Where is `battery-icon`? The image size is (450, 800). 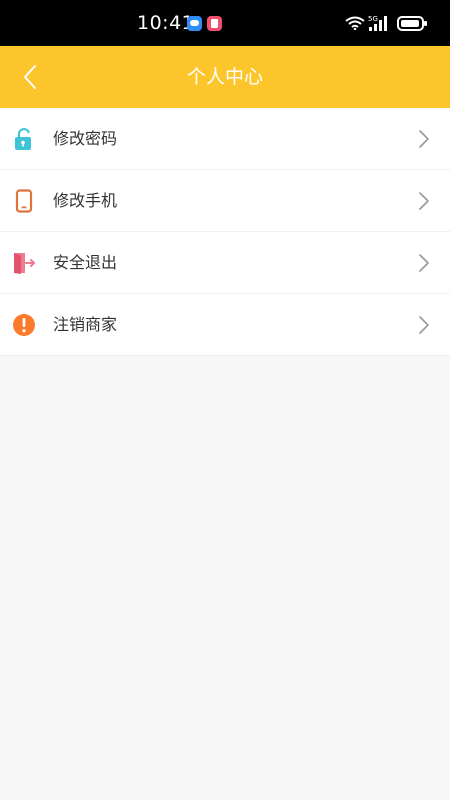
battery-icon is located at coordinates (412, 23).